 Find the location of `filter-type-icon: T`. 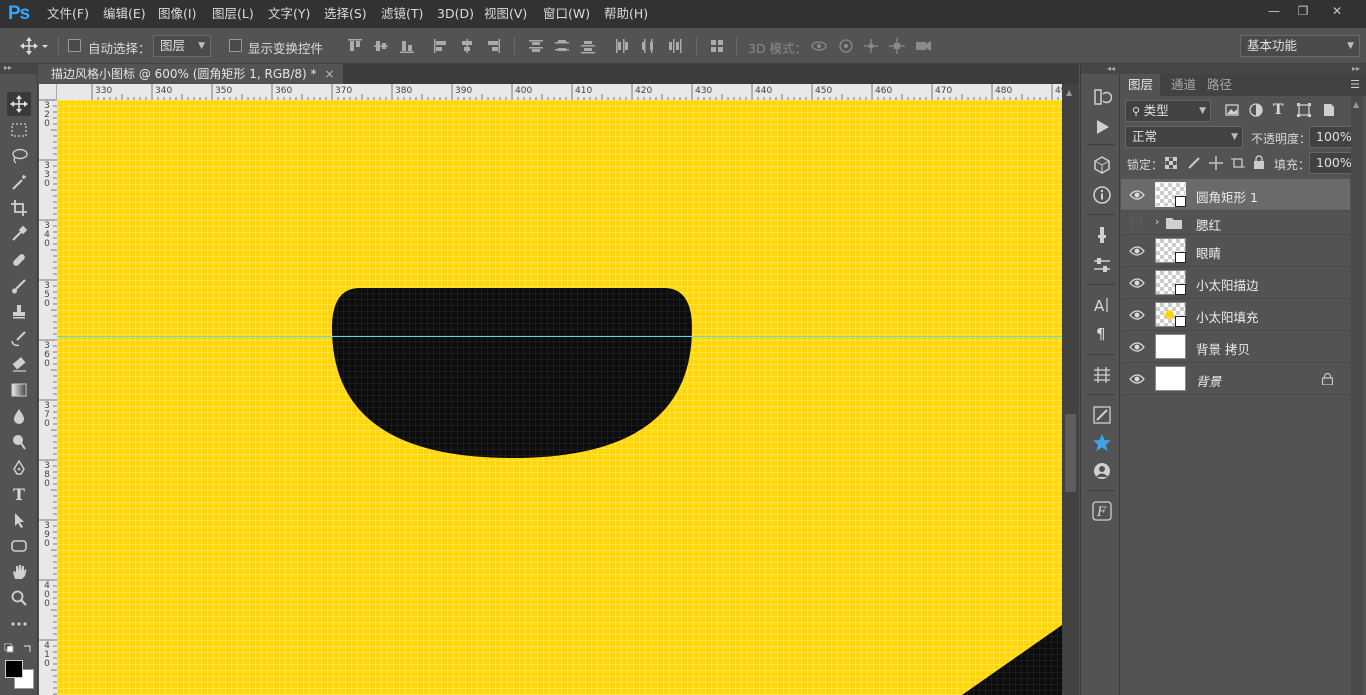

filter-type-icon: T is located at coordinates (1278, 110).